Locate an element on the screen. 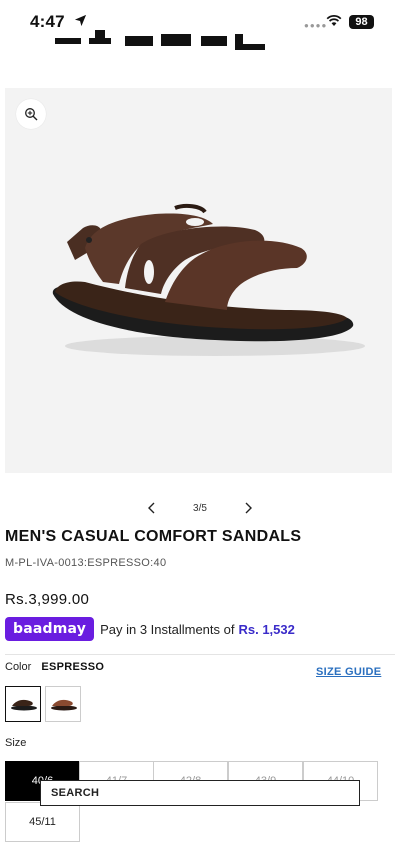 This screenshot has width=400, height=864. battery-indicator: 98 is located at coordinates (361, 22).